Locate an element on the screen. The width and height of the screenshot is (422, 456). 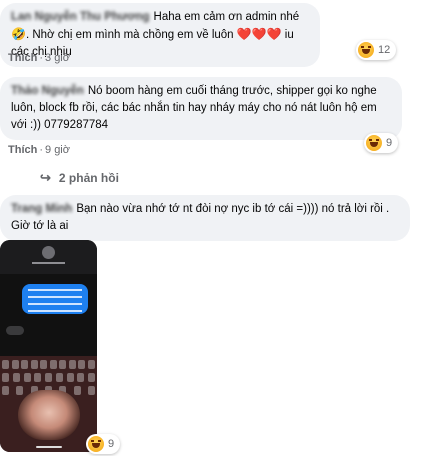
rofl-emoji: 🤣 is located at coordinates (18, 34).